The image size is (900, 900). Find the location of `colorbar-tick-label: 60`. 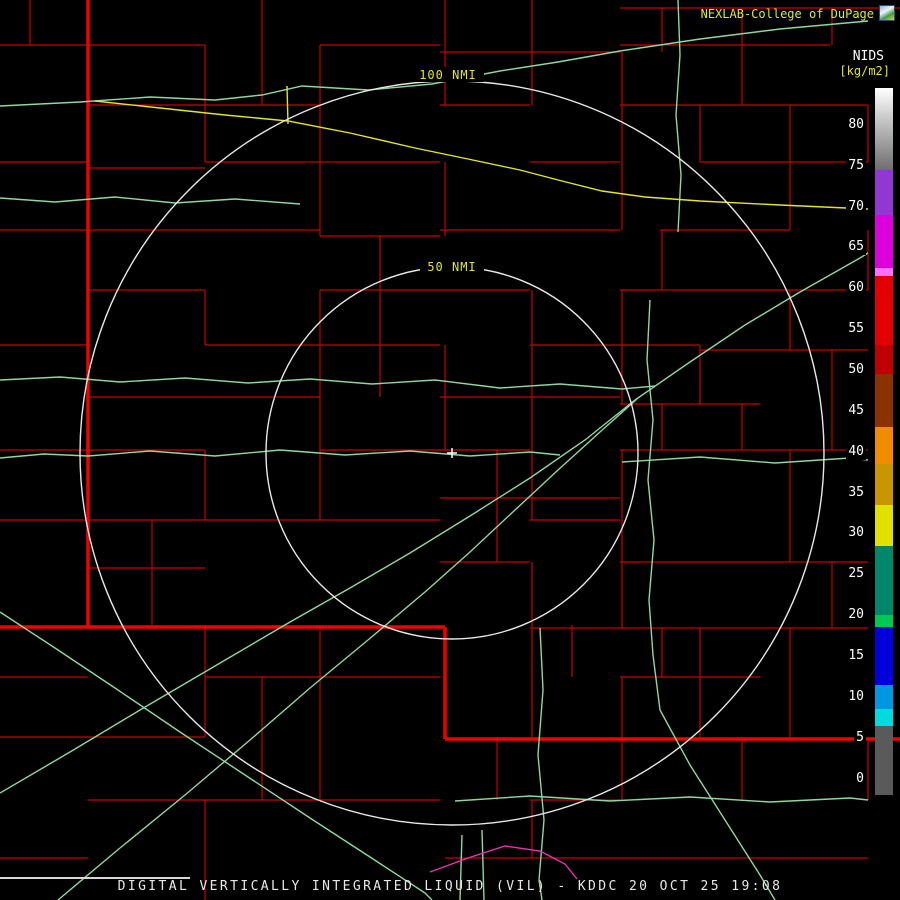

colorbar-tick-label: 60 is located at coordinates (856, 288).